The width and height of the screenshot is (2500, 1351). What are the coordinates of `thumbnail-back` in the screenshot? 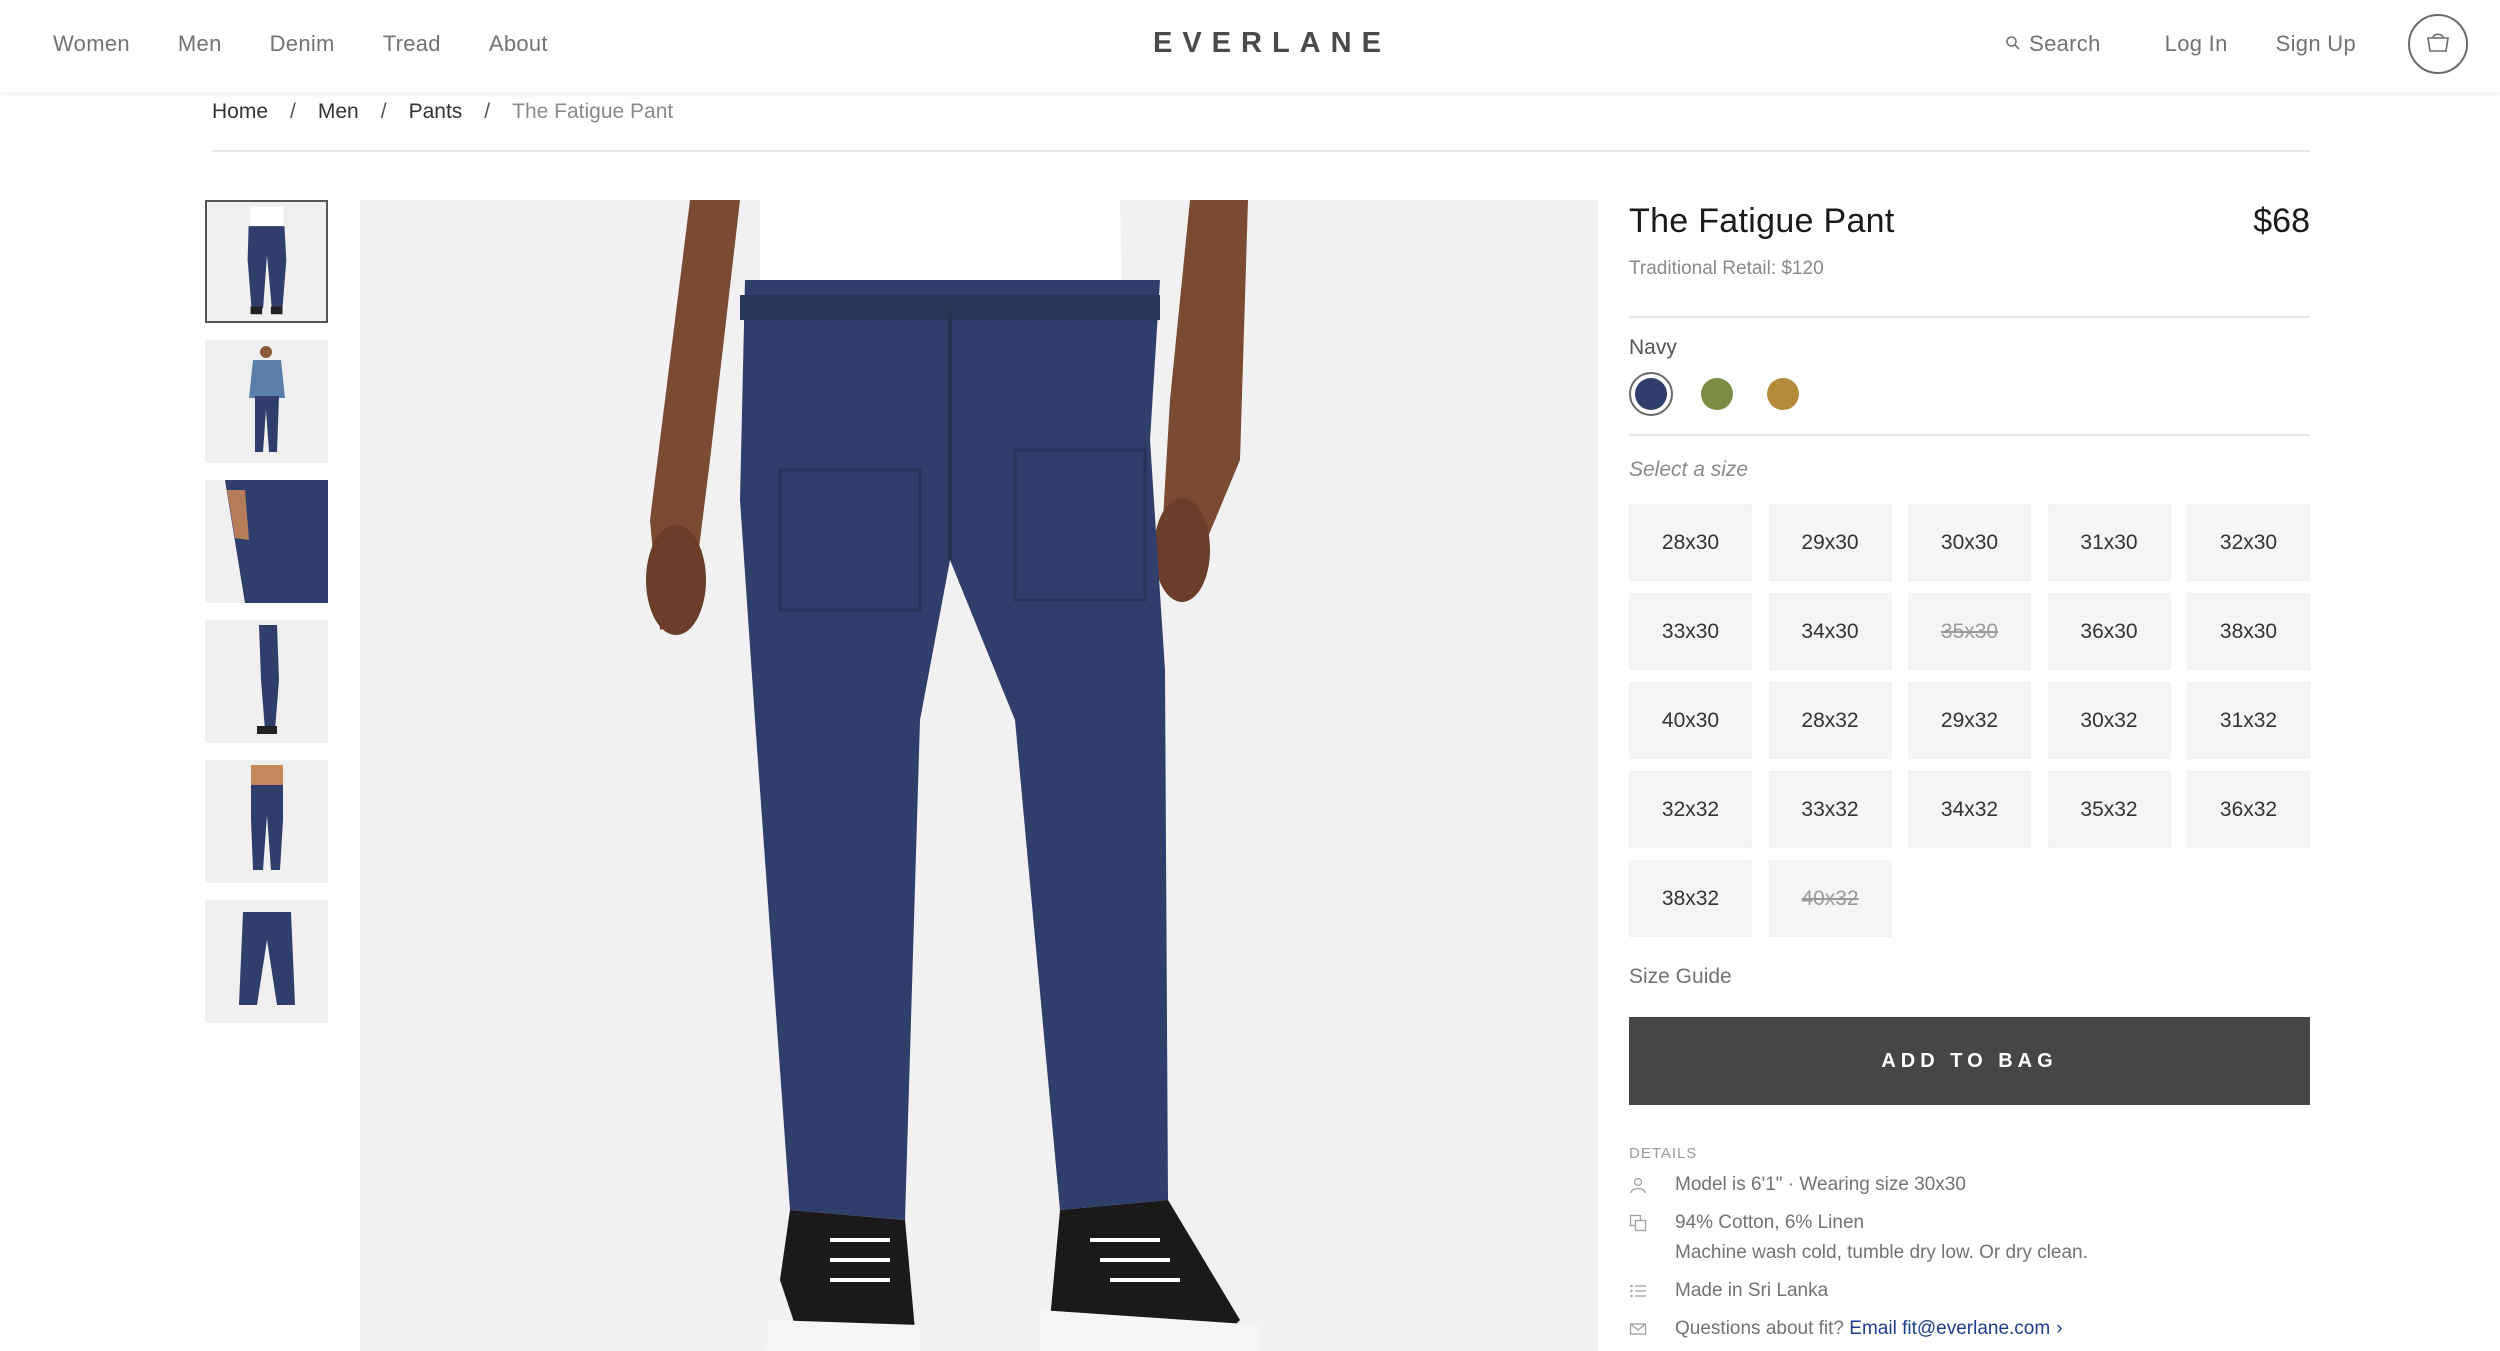 It's located at (266, 821).